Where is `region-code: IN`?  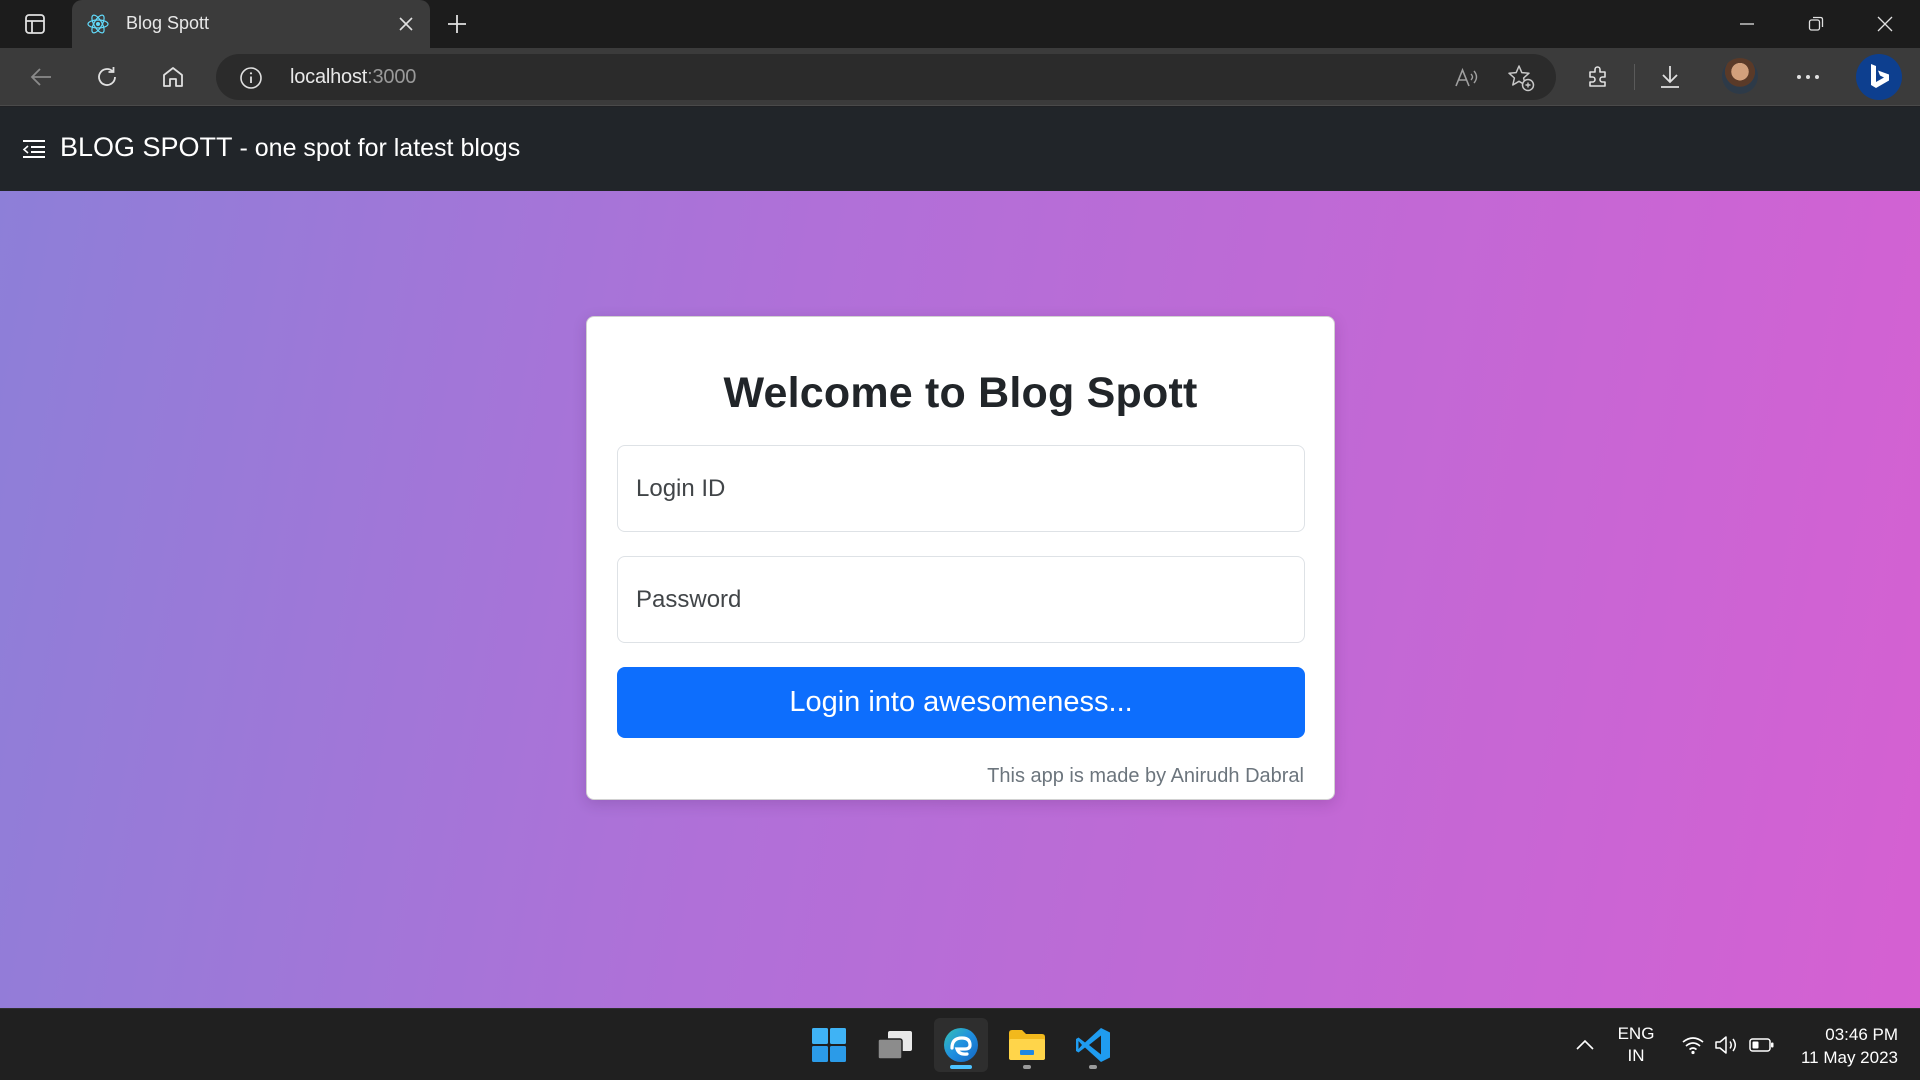
region-code: IN is located at coordinates (1636, 1055).